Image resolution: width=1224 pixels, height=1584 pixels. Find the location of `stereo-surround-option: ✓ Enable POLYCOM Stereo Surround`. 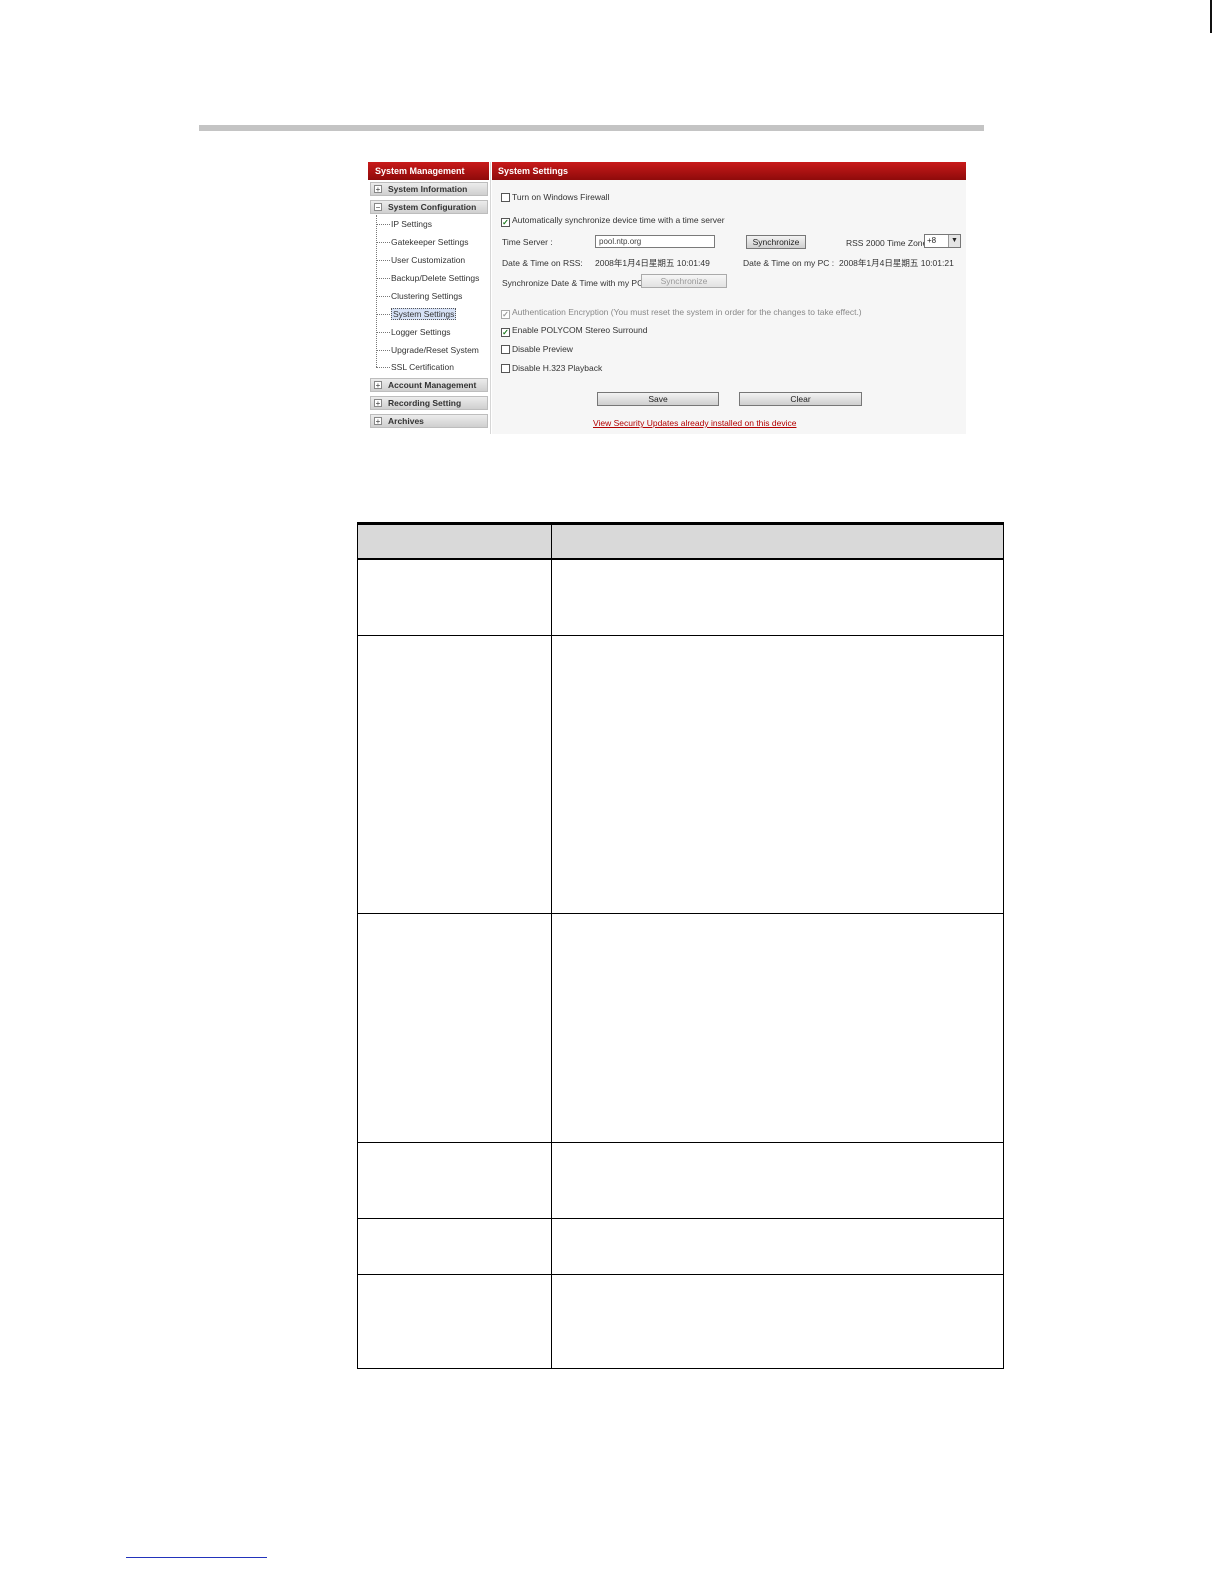

stereo-surround-option: ✓ Enable POLYCOM Stereo Surround is located at coordinates (574, 330).